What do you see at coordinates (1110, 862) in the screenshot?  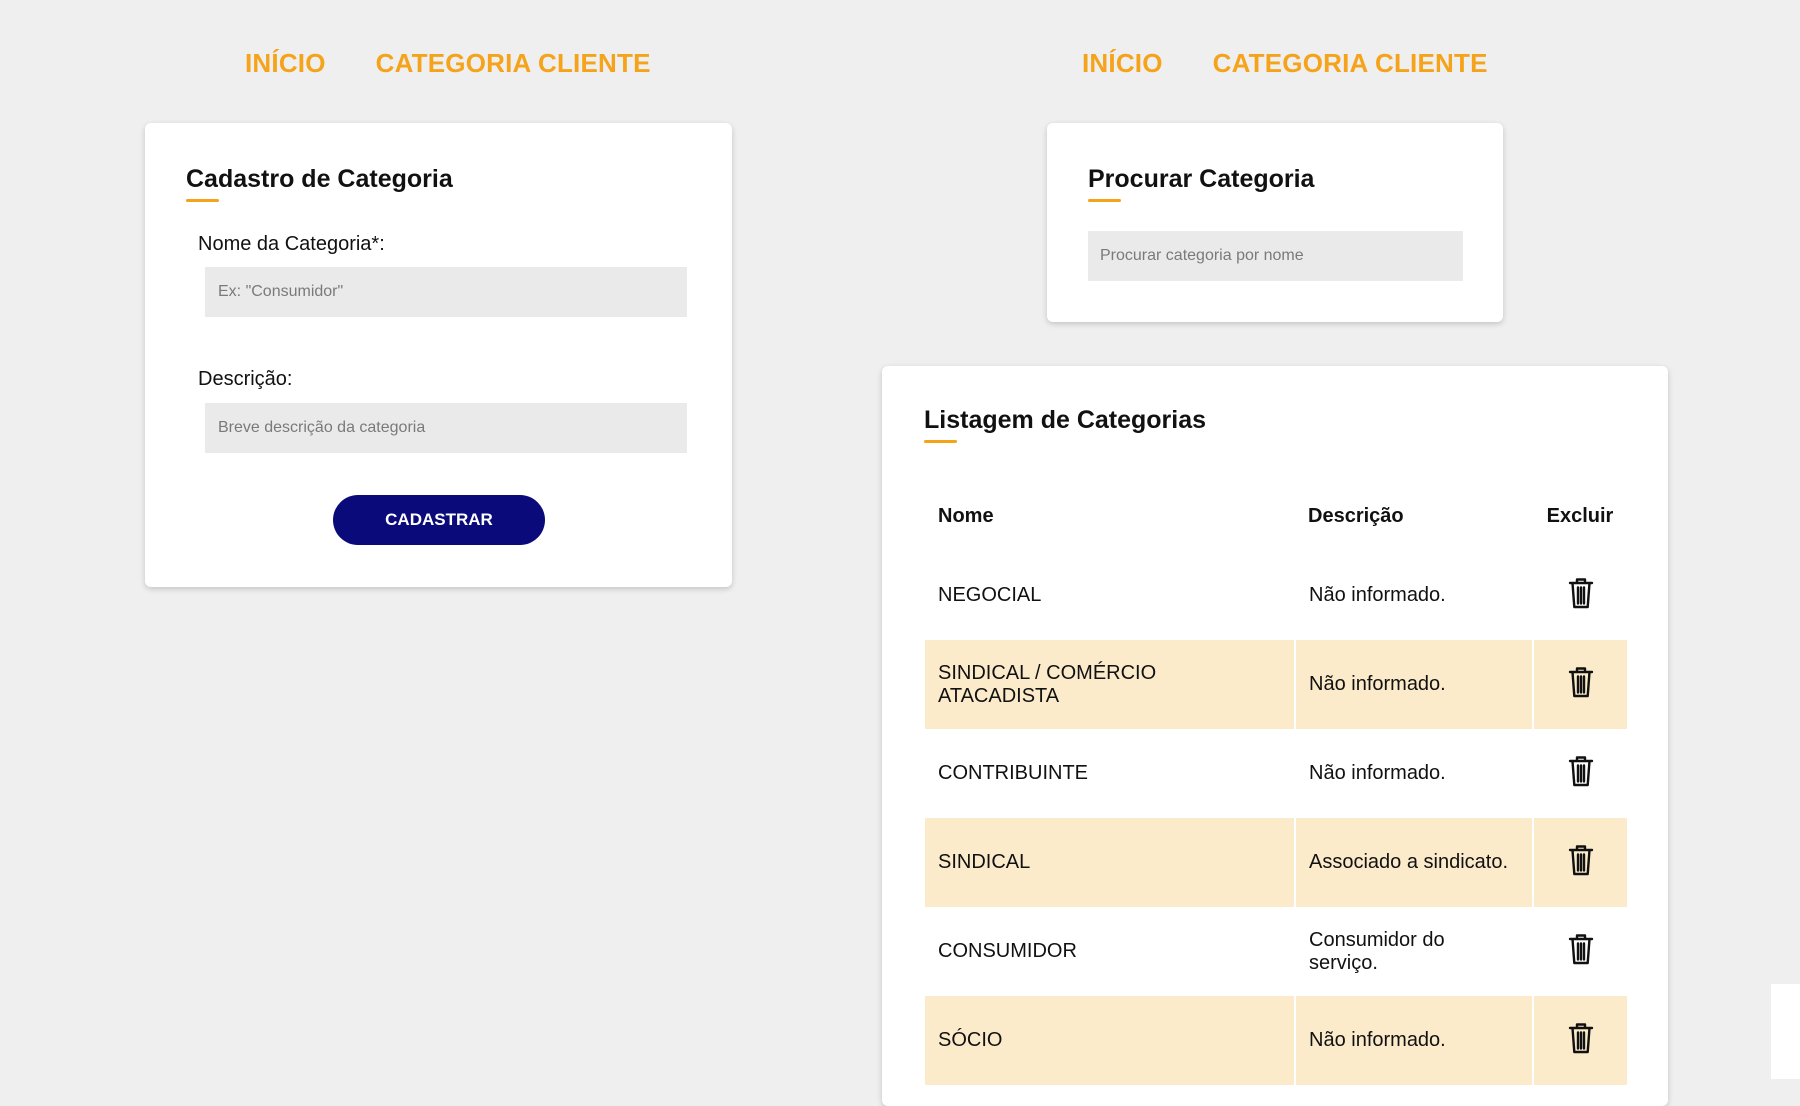 I see `row-name: SINDICAL` at bounding box center [1110, 862].